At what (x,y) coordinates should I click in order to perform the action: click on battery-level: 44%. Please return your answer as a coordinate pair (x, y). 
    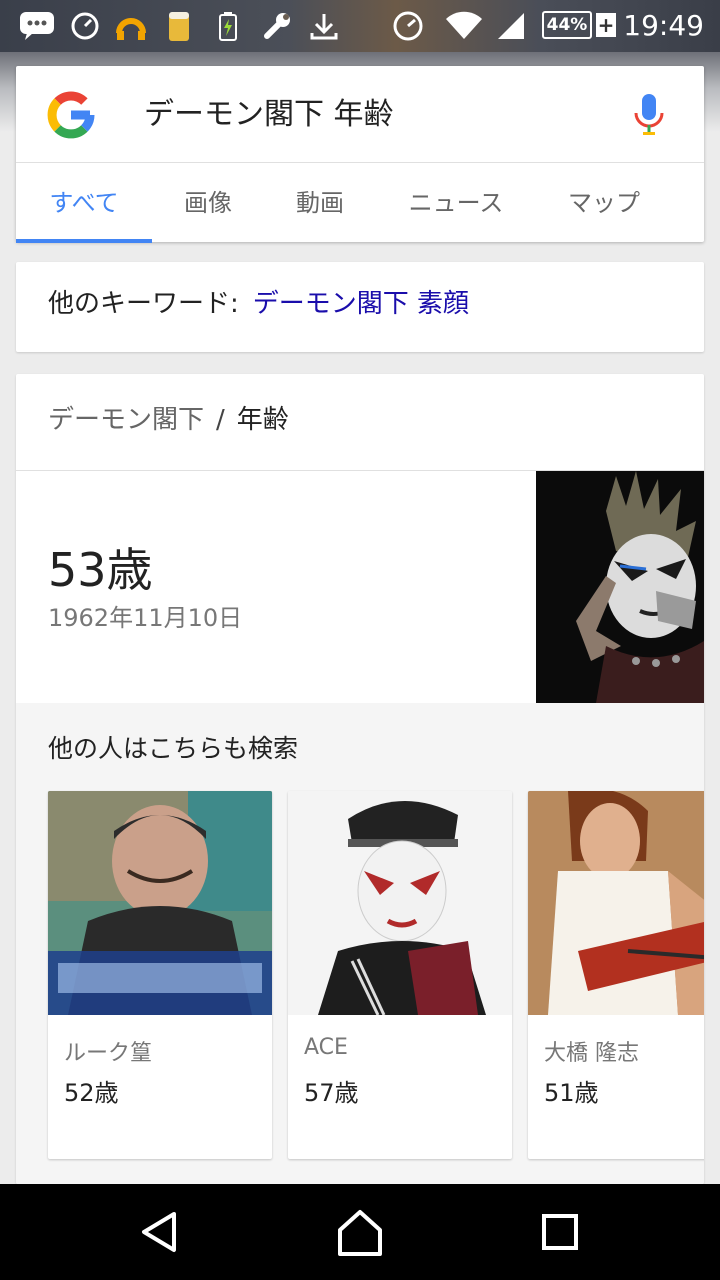
    Looking at the image, I should click on (567, 25).